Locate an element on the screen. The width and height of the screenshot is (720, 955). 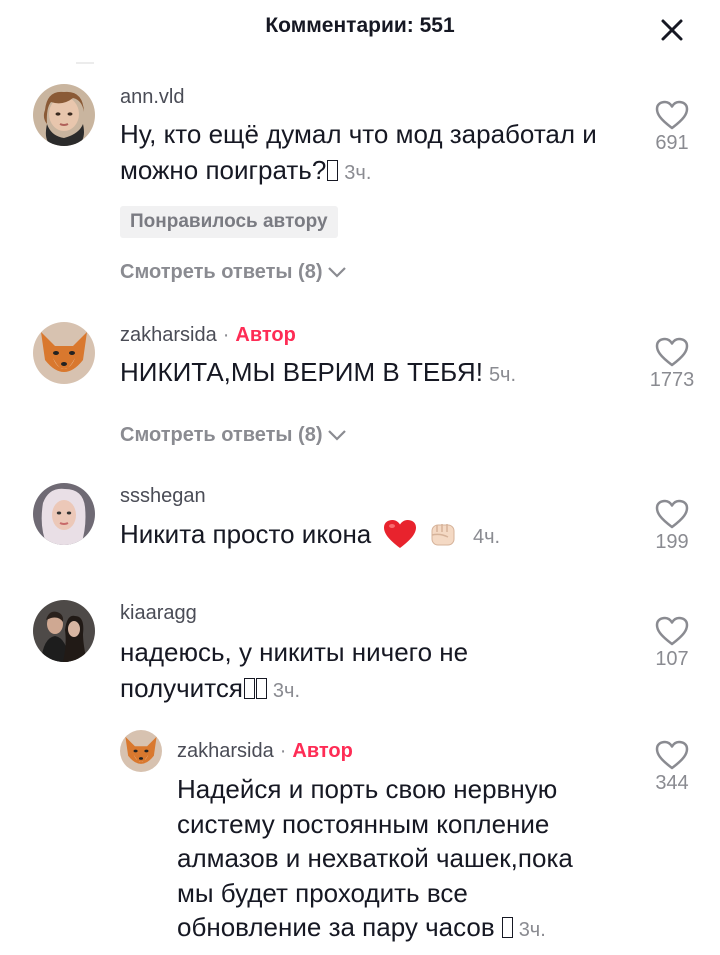
comment-text-line: надеюсь, у никиты ничего не is located at coordinates (294, 652).